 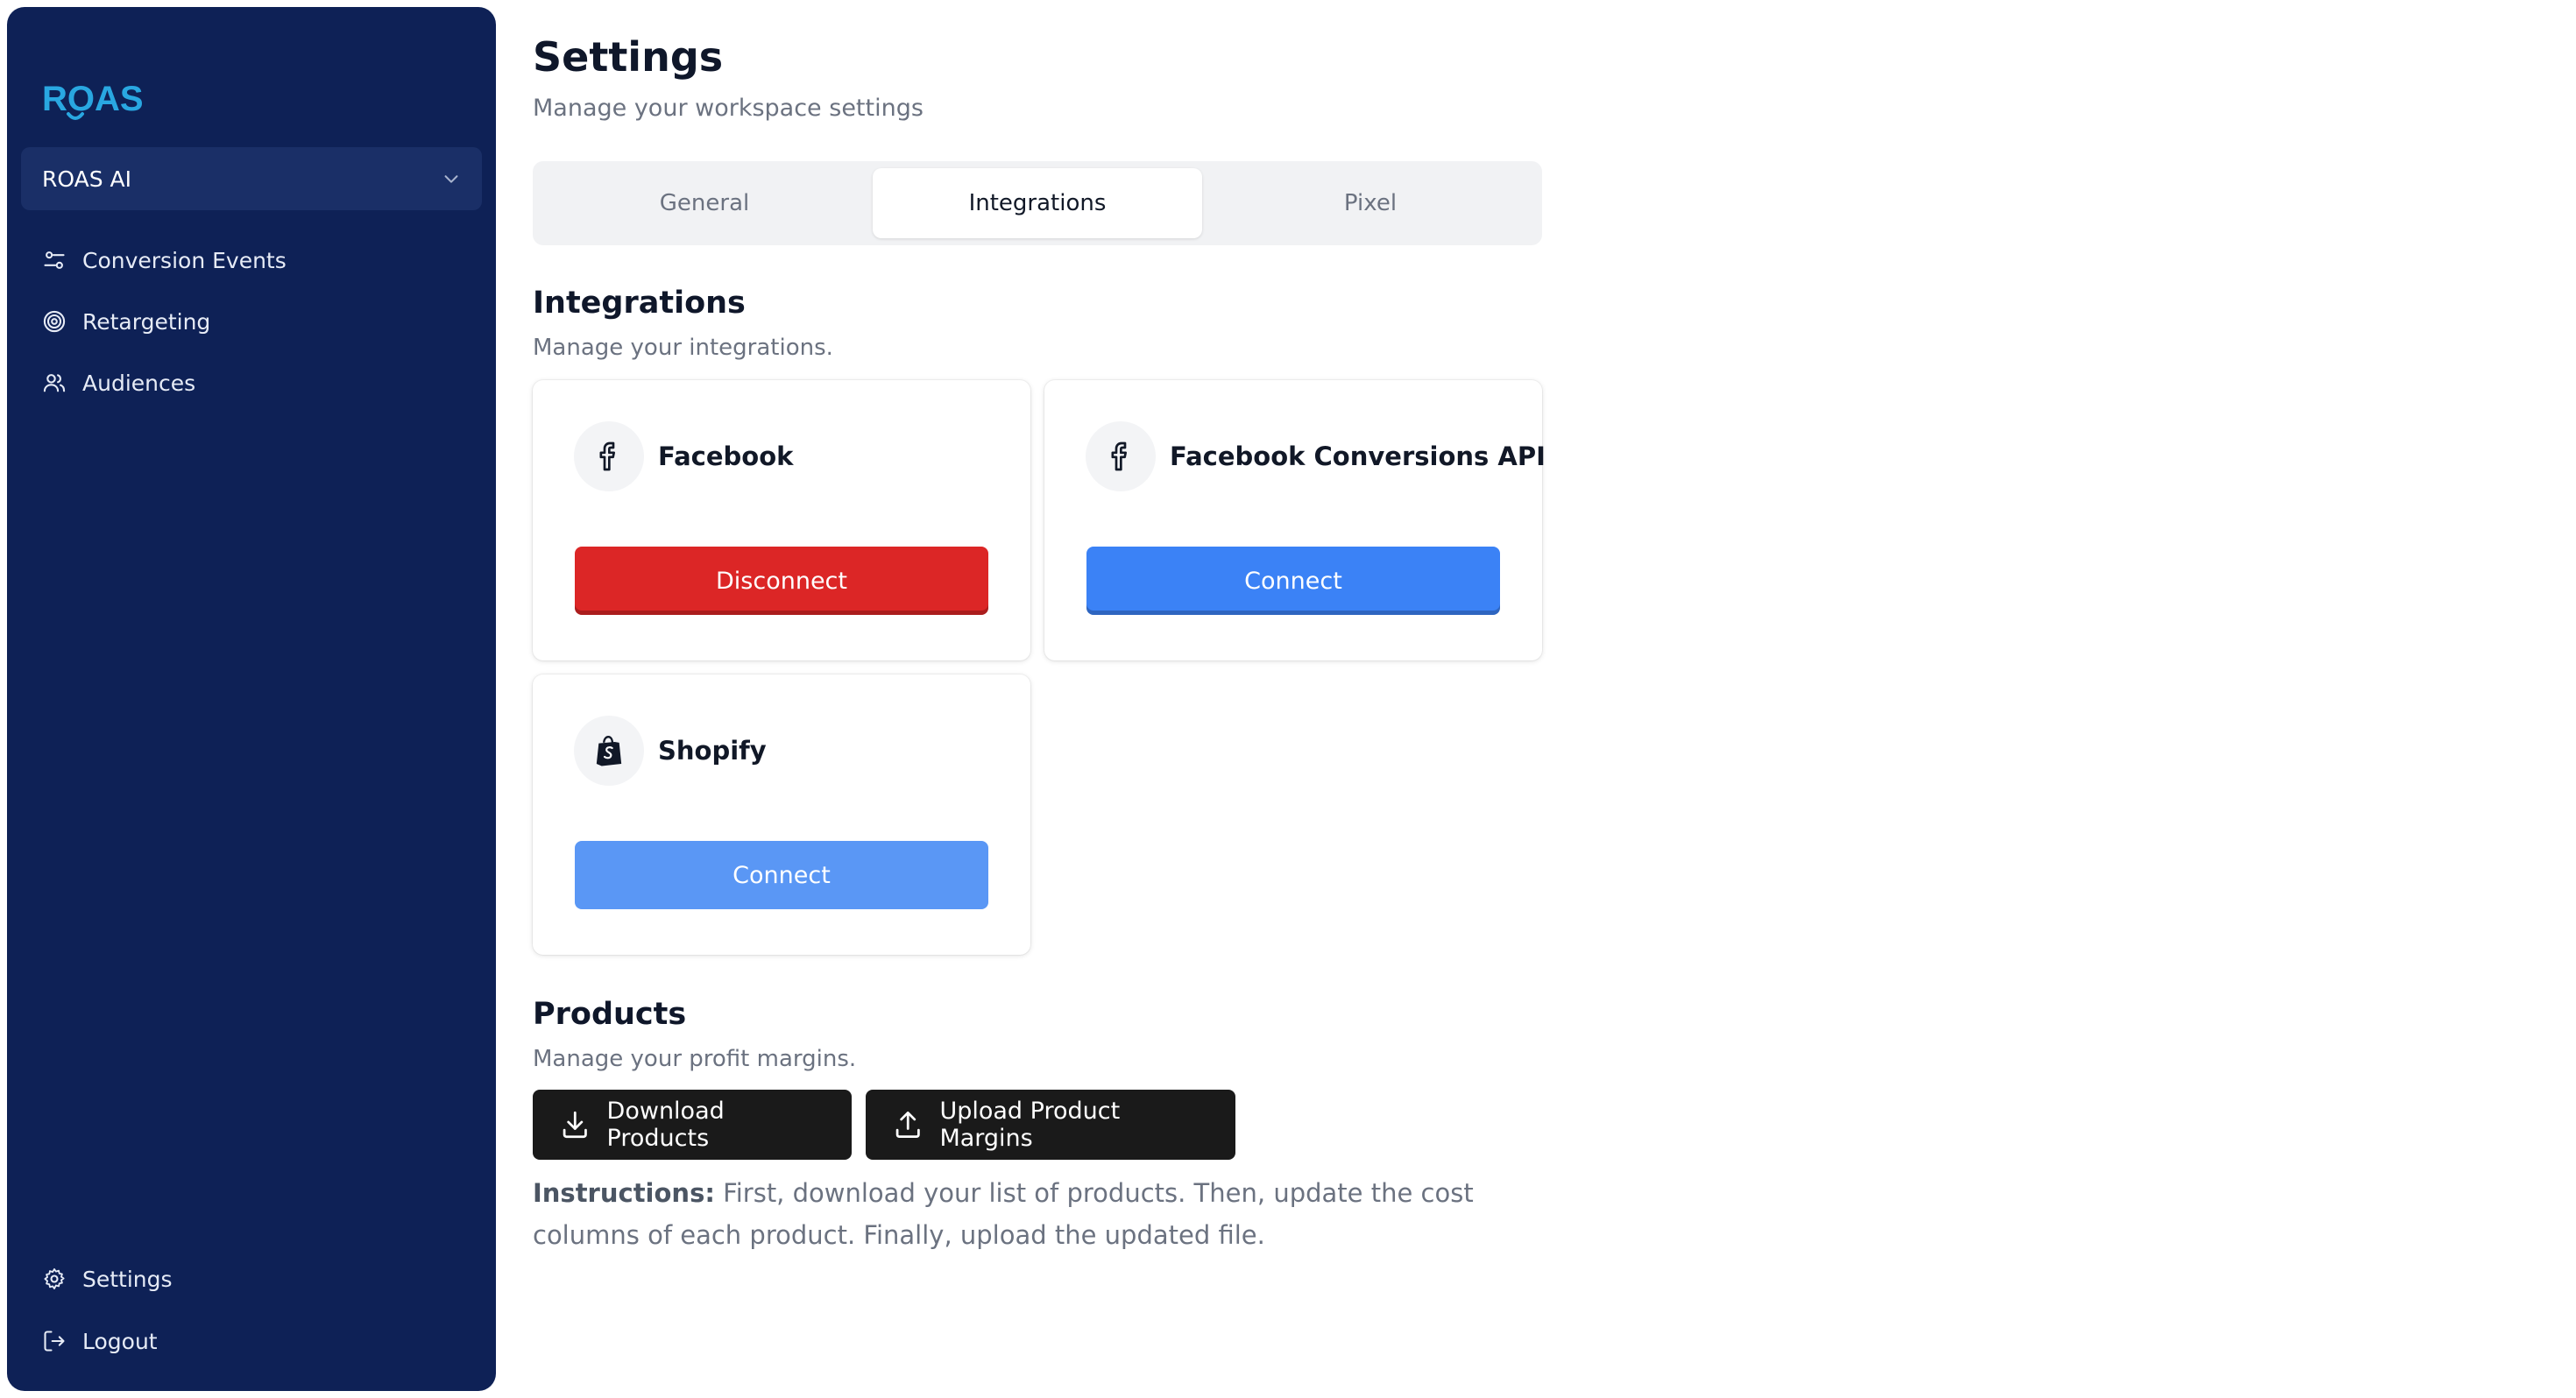 I want to click on users-icon, so click(x=54, y=383).